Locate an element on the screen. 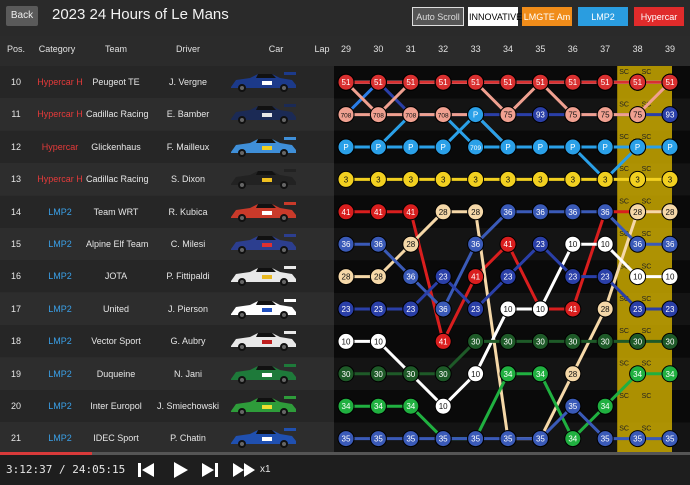  filter-button-1: INNOVATIVE is located at coordinates (495, 16).